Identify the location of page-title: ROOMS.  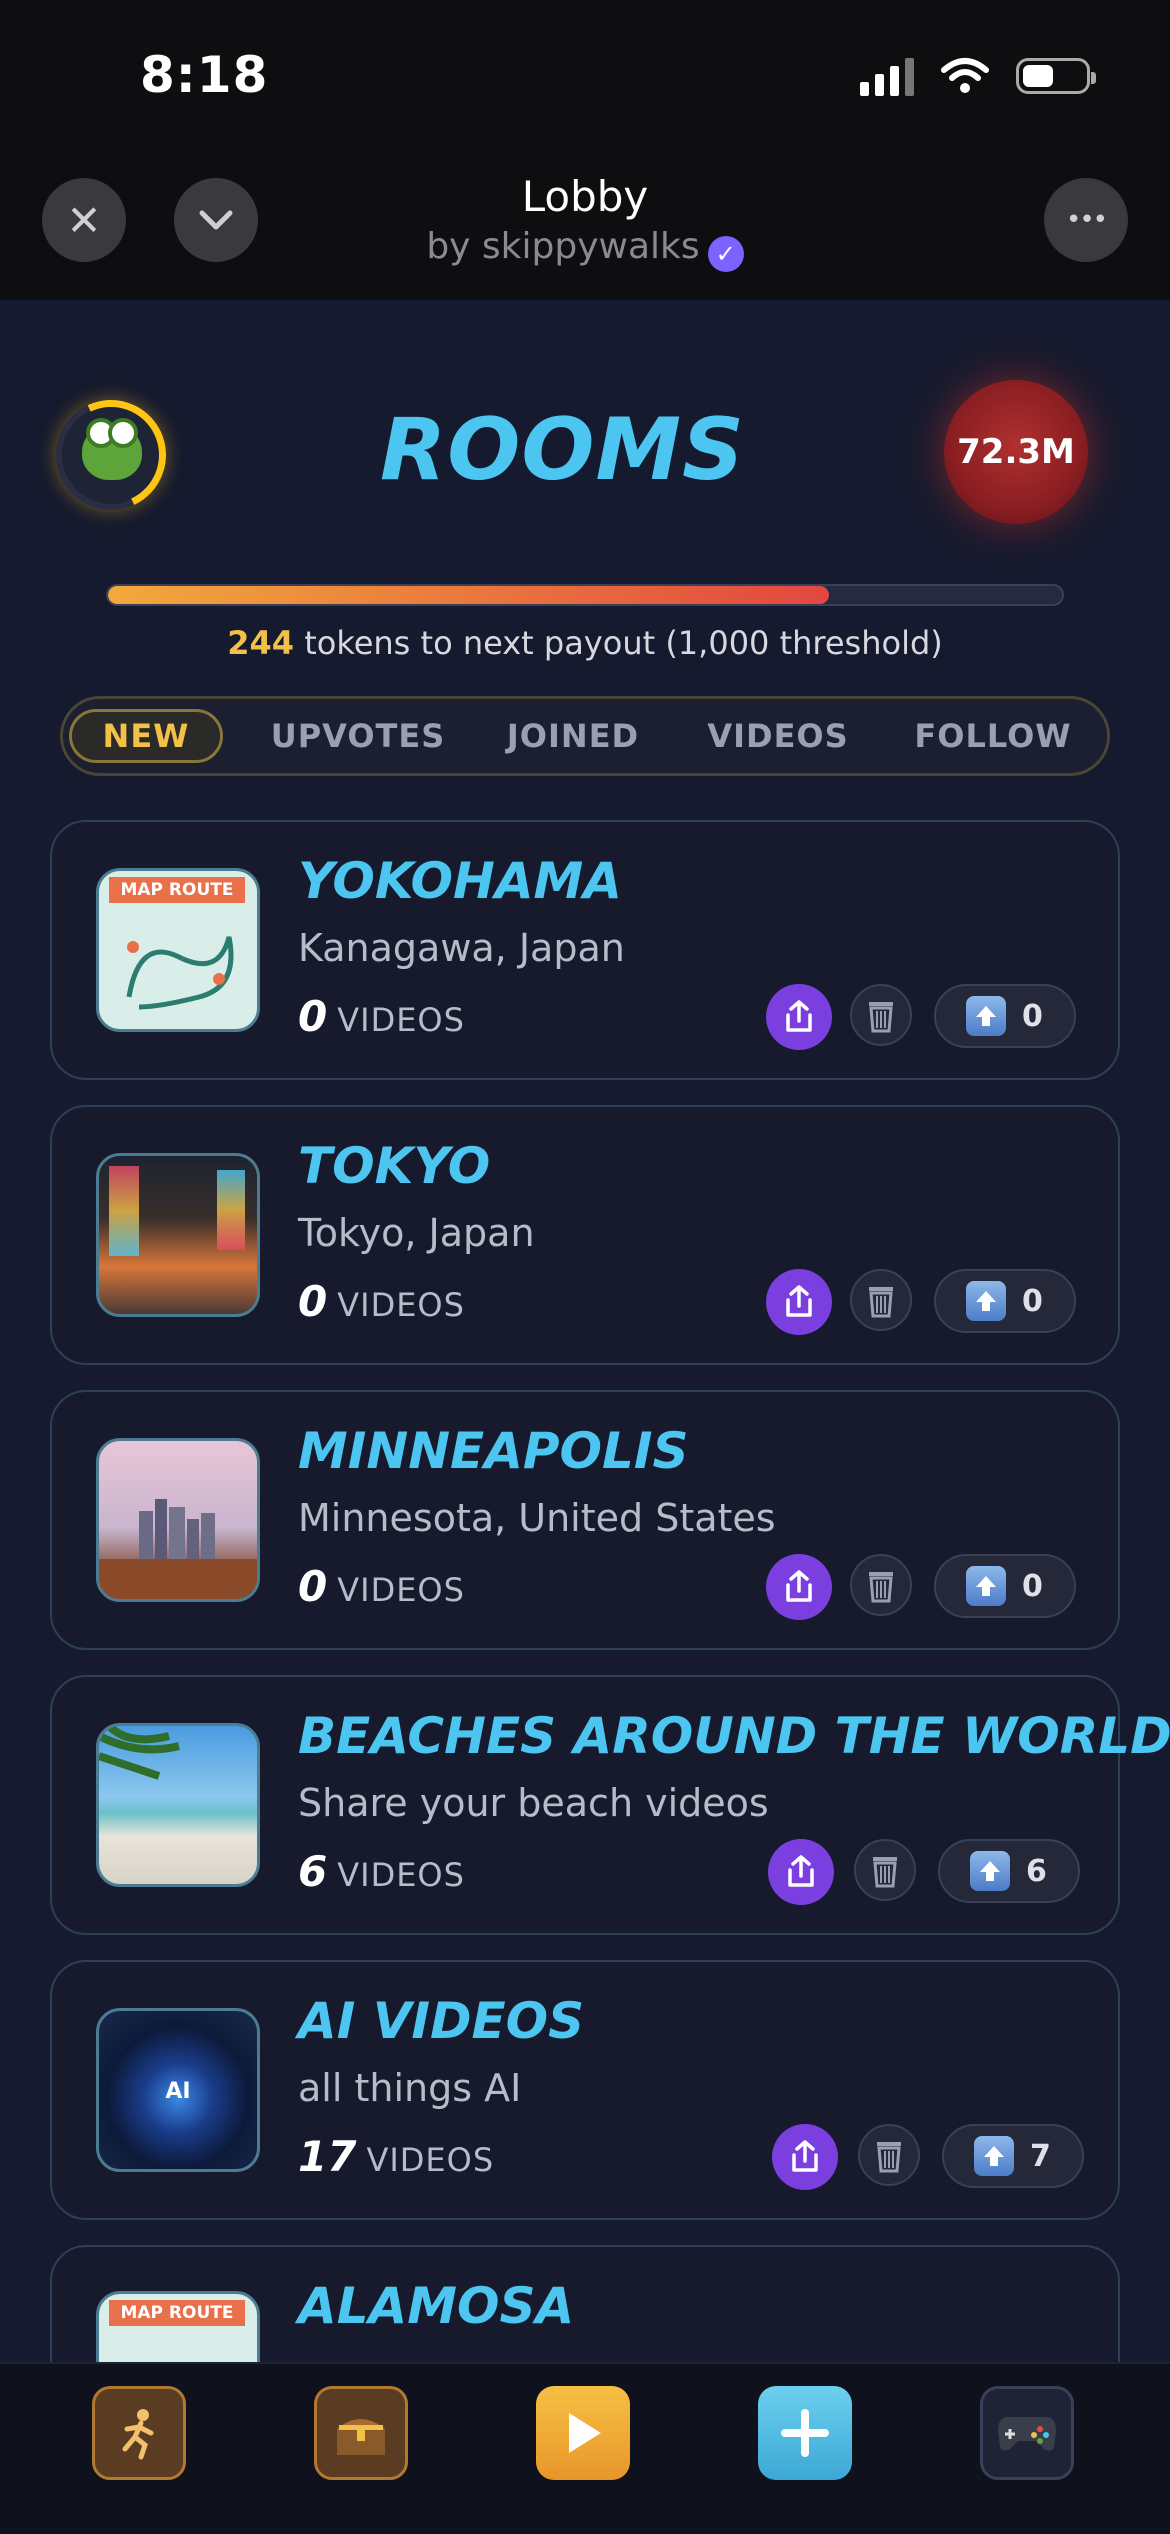
(562, 450).